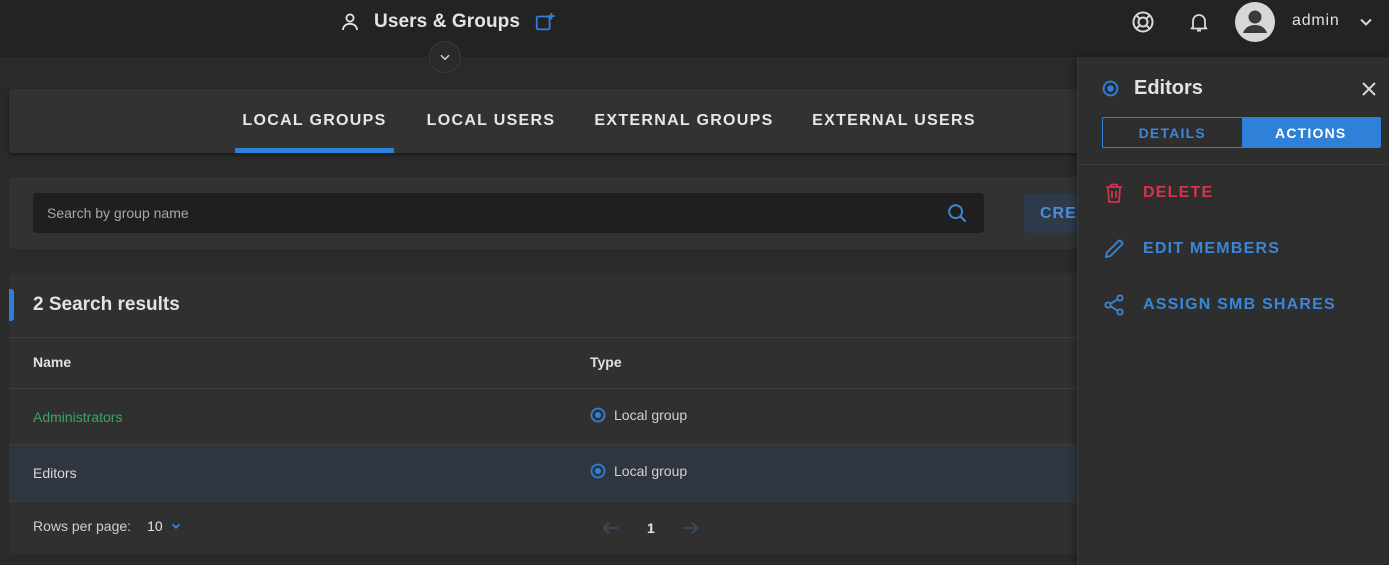 This screenshot has height=565, width=1389. Describe the element at coordinates (694, 36) in the screenshot. I see `top-bar: Users & Groups admin` at that location.